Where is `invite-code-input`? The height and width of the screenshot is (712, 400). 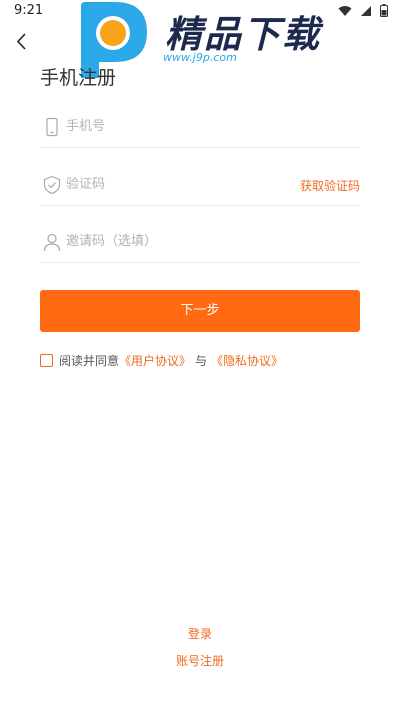 invite-code-input is located at coordinates (176, 241).